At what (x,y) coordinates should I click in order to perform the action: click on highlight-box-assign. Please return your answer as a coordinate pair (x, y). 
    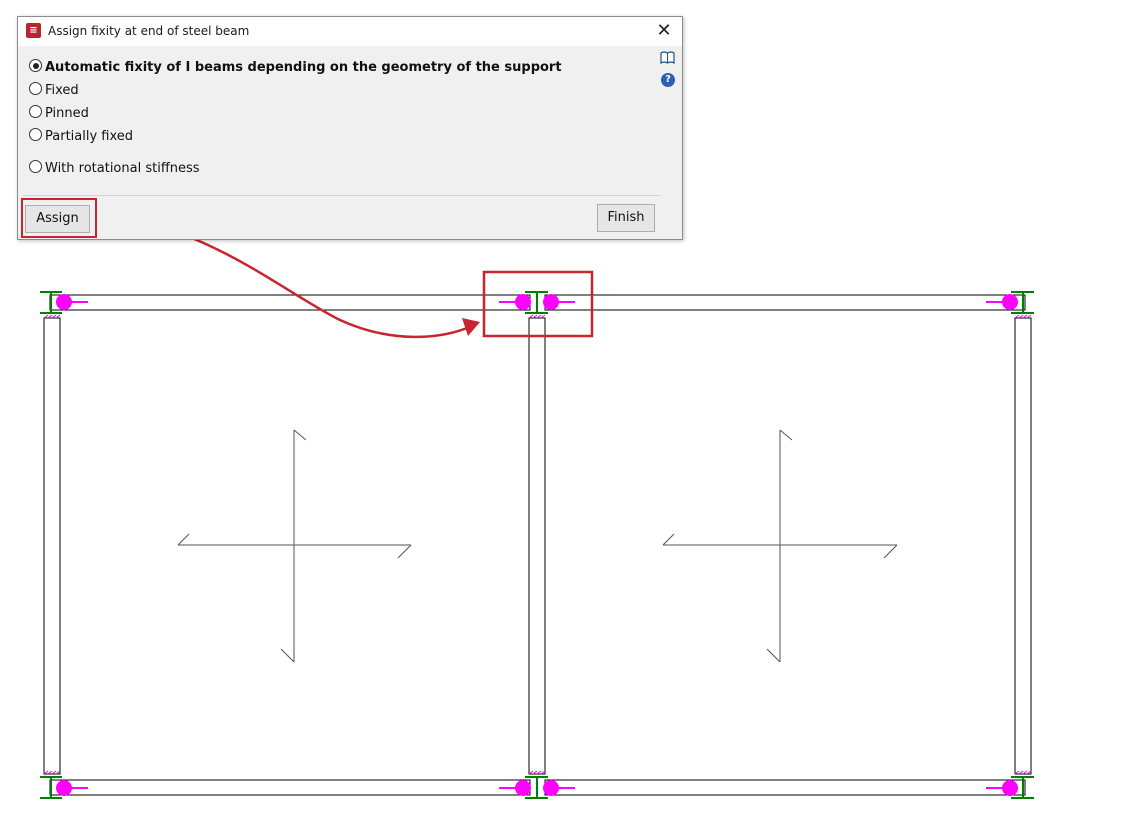
    Looking at the image, I should click on (59, 218).